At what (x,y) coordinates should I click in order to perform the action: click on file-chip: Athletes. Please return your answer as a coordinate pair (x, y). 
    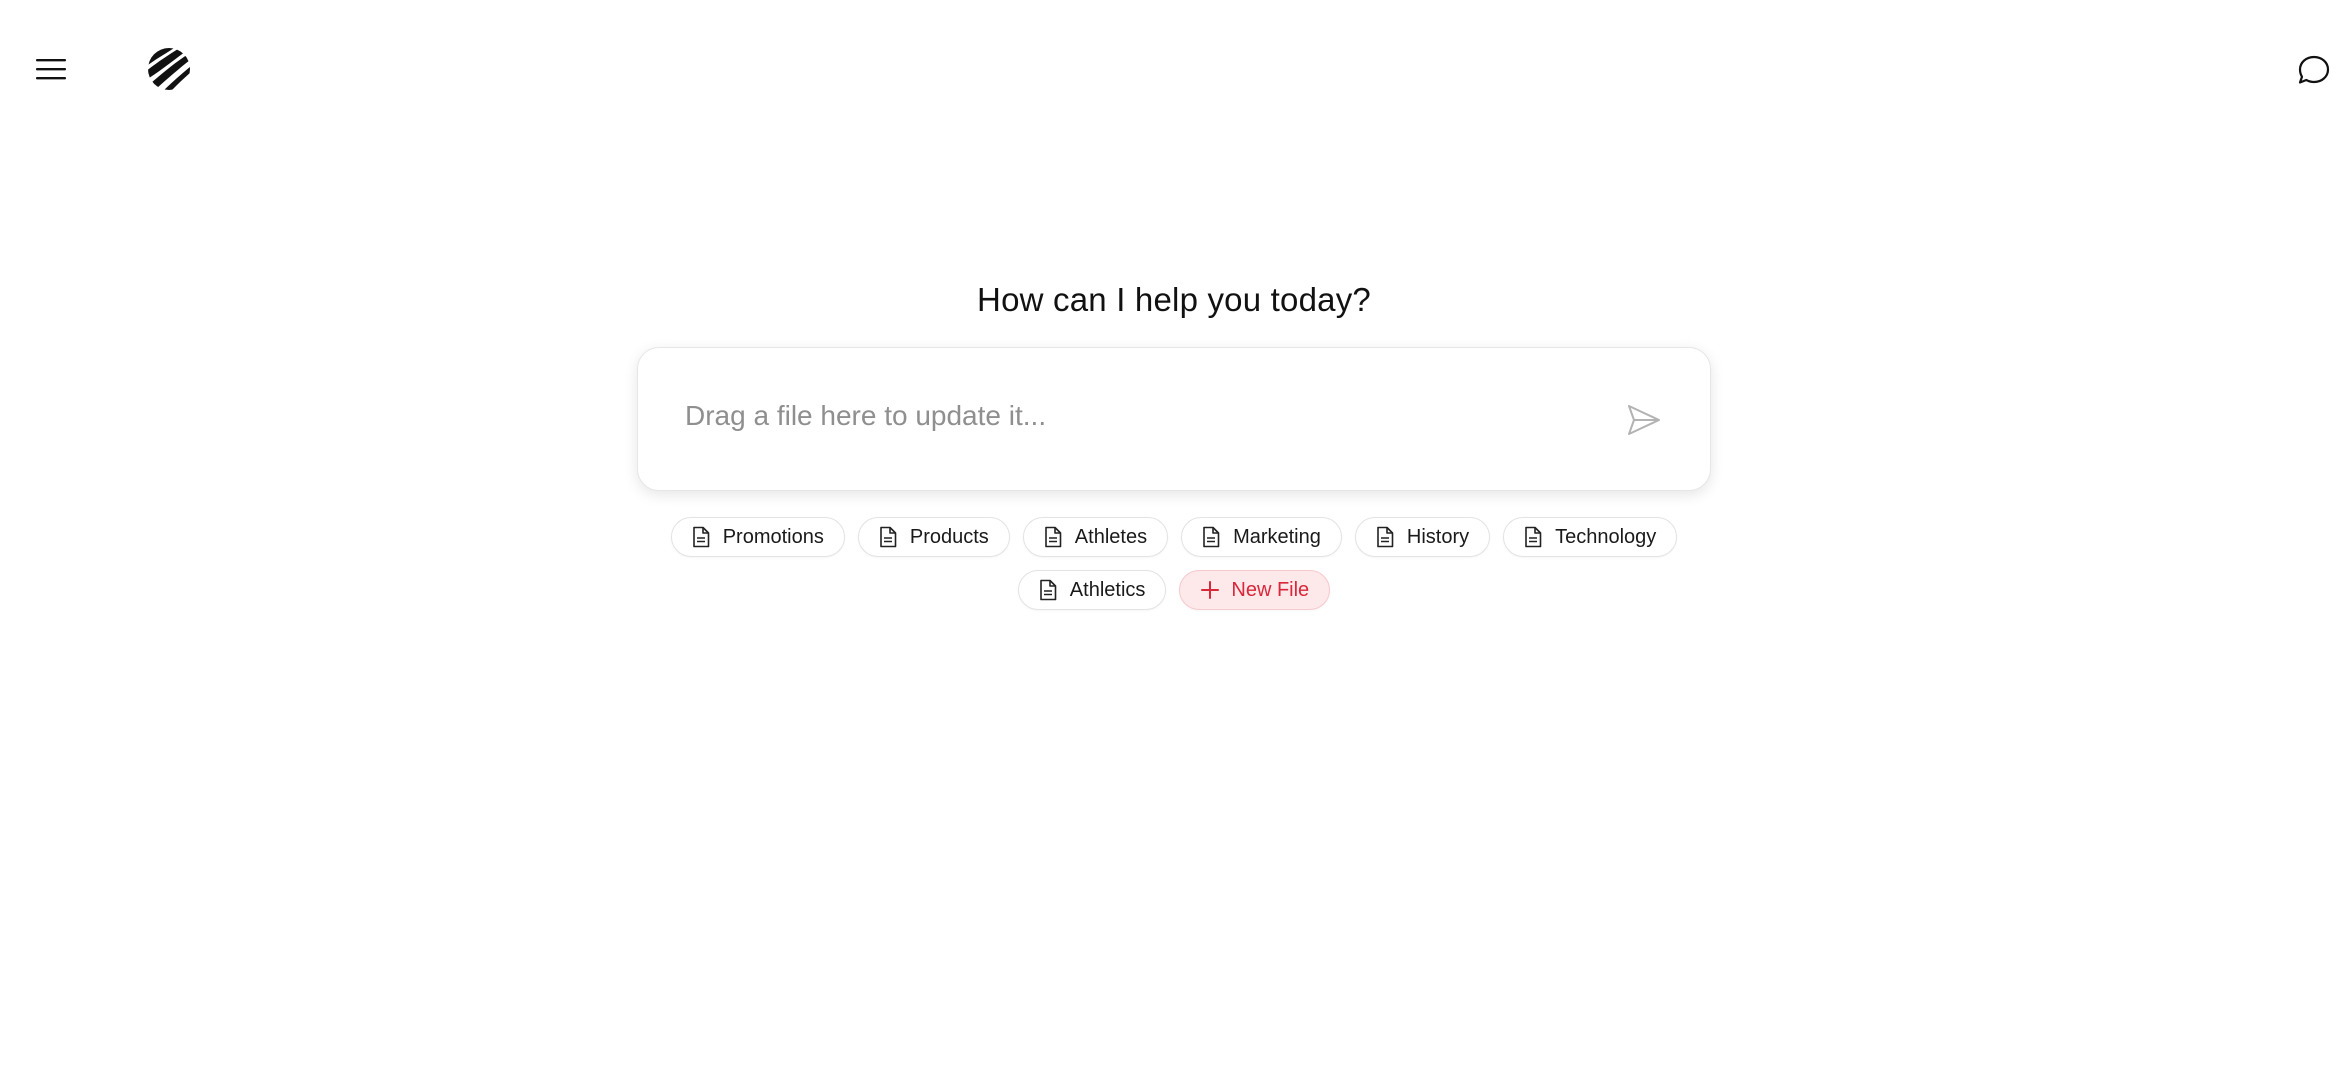
    Looking at the image, I should click on (1095, 537).